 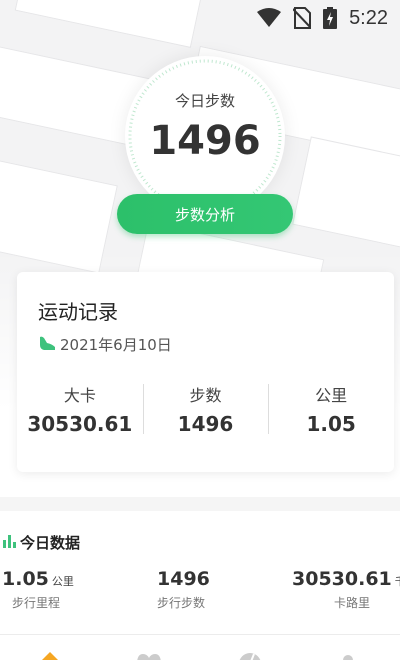 What do you see at coordinates (205, 214) in the screenshot?
I see `step-analysis-button: 步数分析` at bounding box center [205, 214].